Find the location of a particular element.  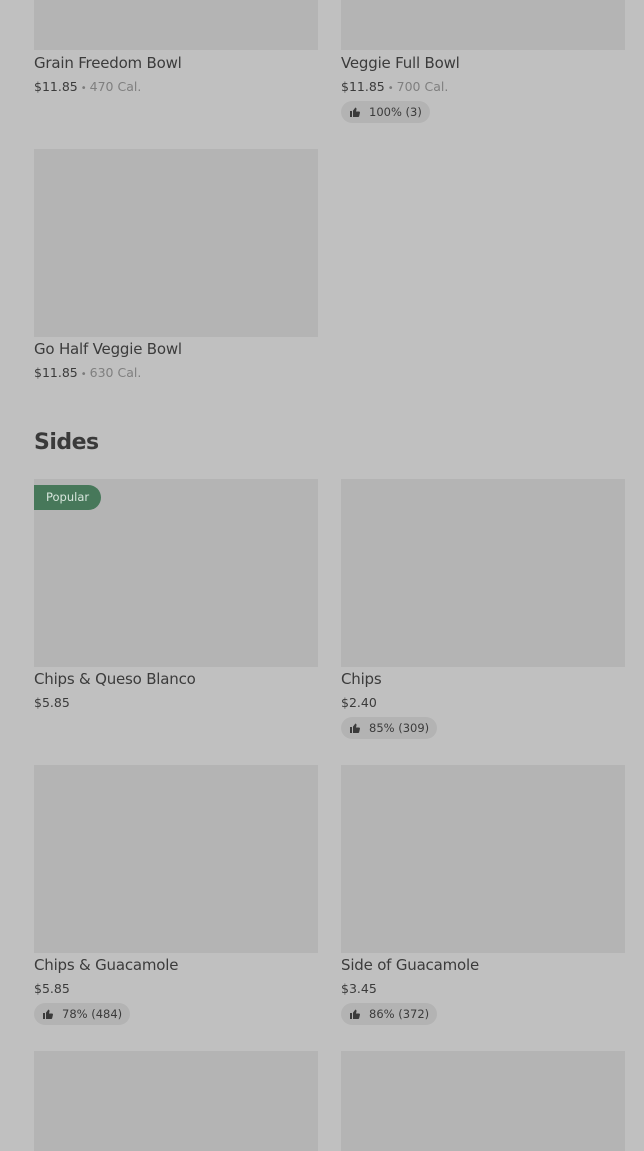

menu-item-price-text: $2.40 is located at coordinates (359, 702).